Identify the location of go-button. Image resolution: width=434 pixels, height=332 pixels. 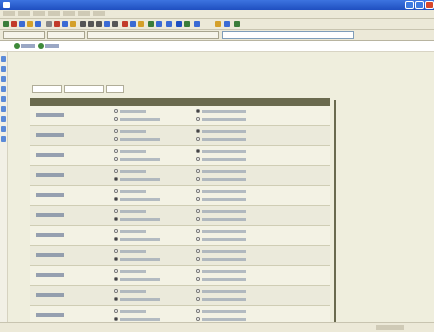
(422, 34).